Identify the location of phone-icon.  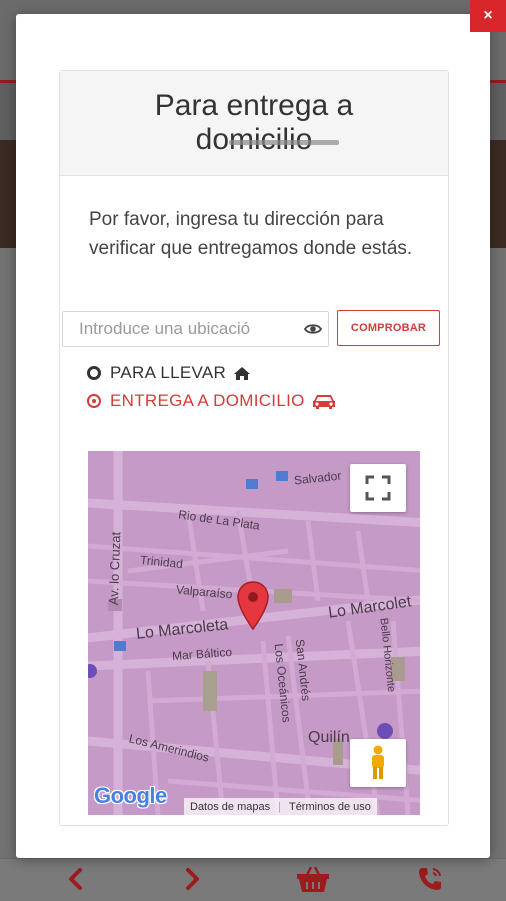
(430, 879).